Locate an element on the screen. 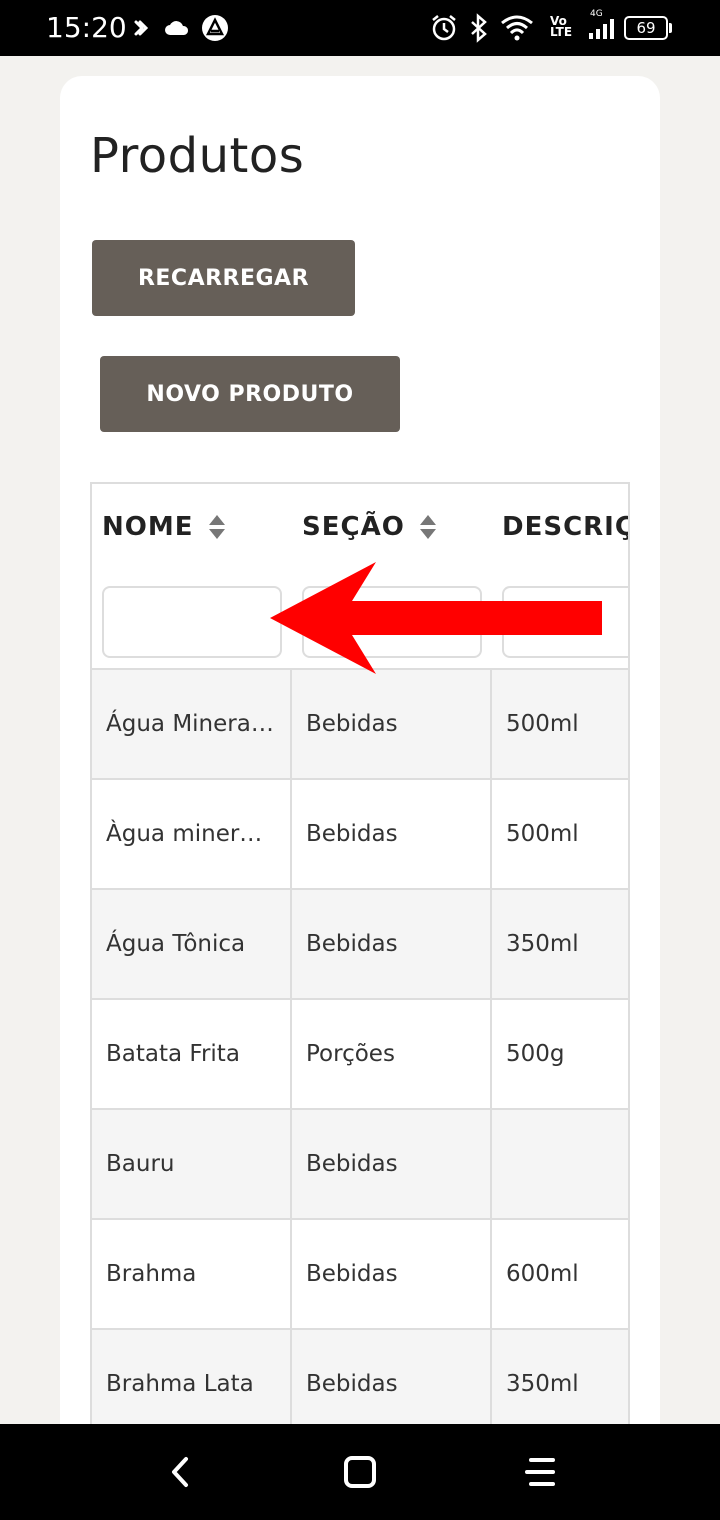  bluetooth-icon is located at coordinates (479, 28).